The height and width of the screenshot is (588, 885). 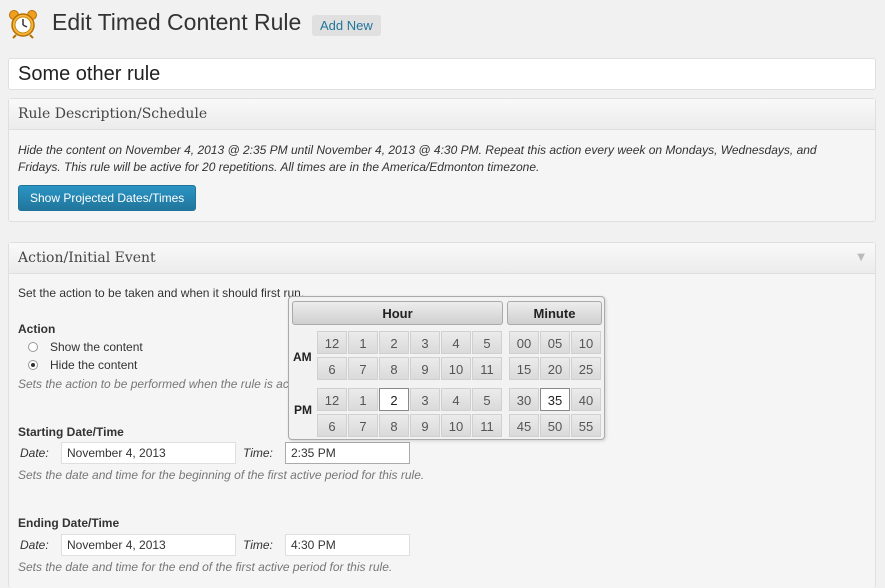 I want to click on rule-title-input: Some other rule, so click(x=442, y=74).